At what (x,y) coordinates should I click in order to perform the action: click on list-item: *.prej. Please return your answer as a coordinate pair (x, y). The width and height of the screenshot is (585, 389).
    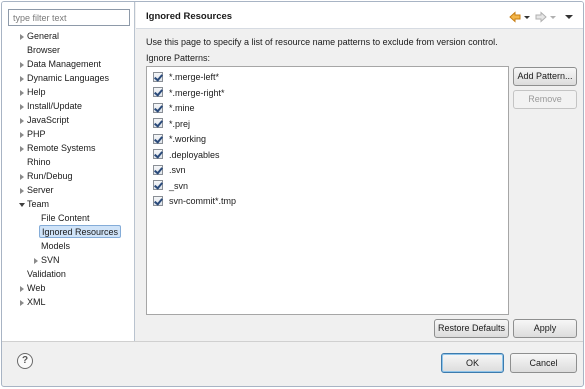
    Looking at the image, I should click on (171, 124).